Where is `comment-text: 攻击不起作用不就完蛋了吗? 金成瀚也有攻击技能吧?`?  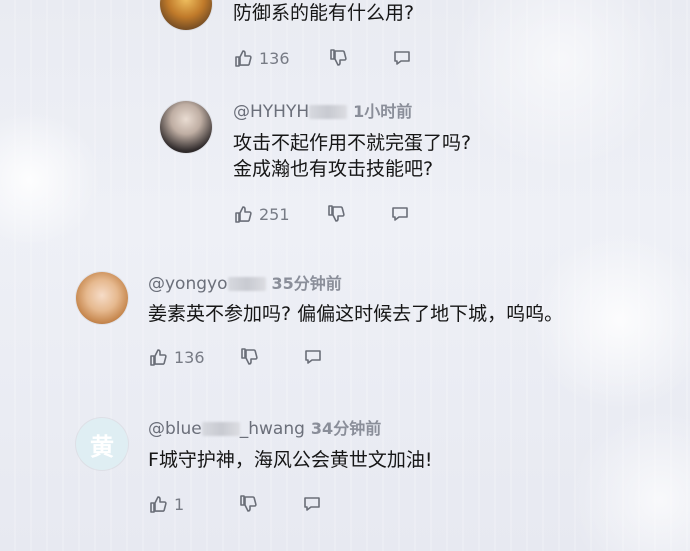 comment-text: 攻击不起作用不就完蛋了吗? 金成瀚也有攻击技能吧? is located at coordinates (352, 156).